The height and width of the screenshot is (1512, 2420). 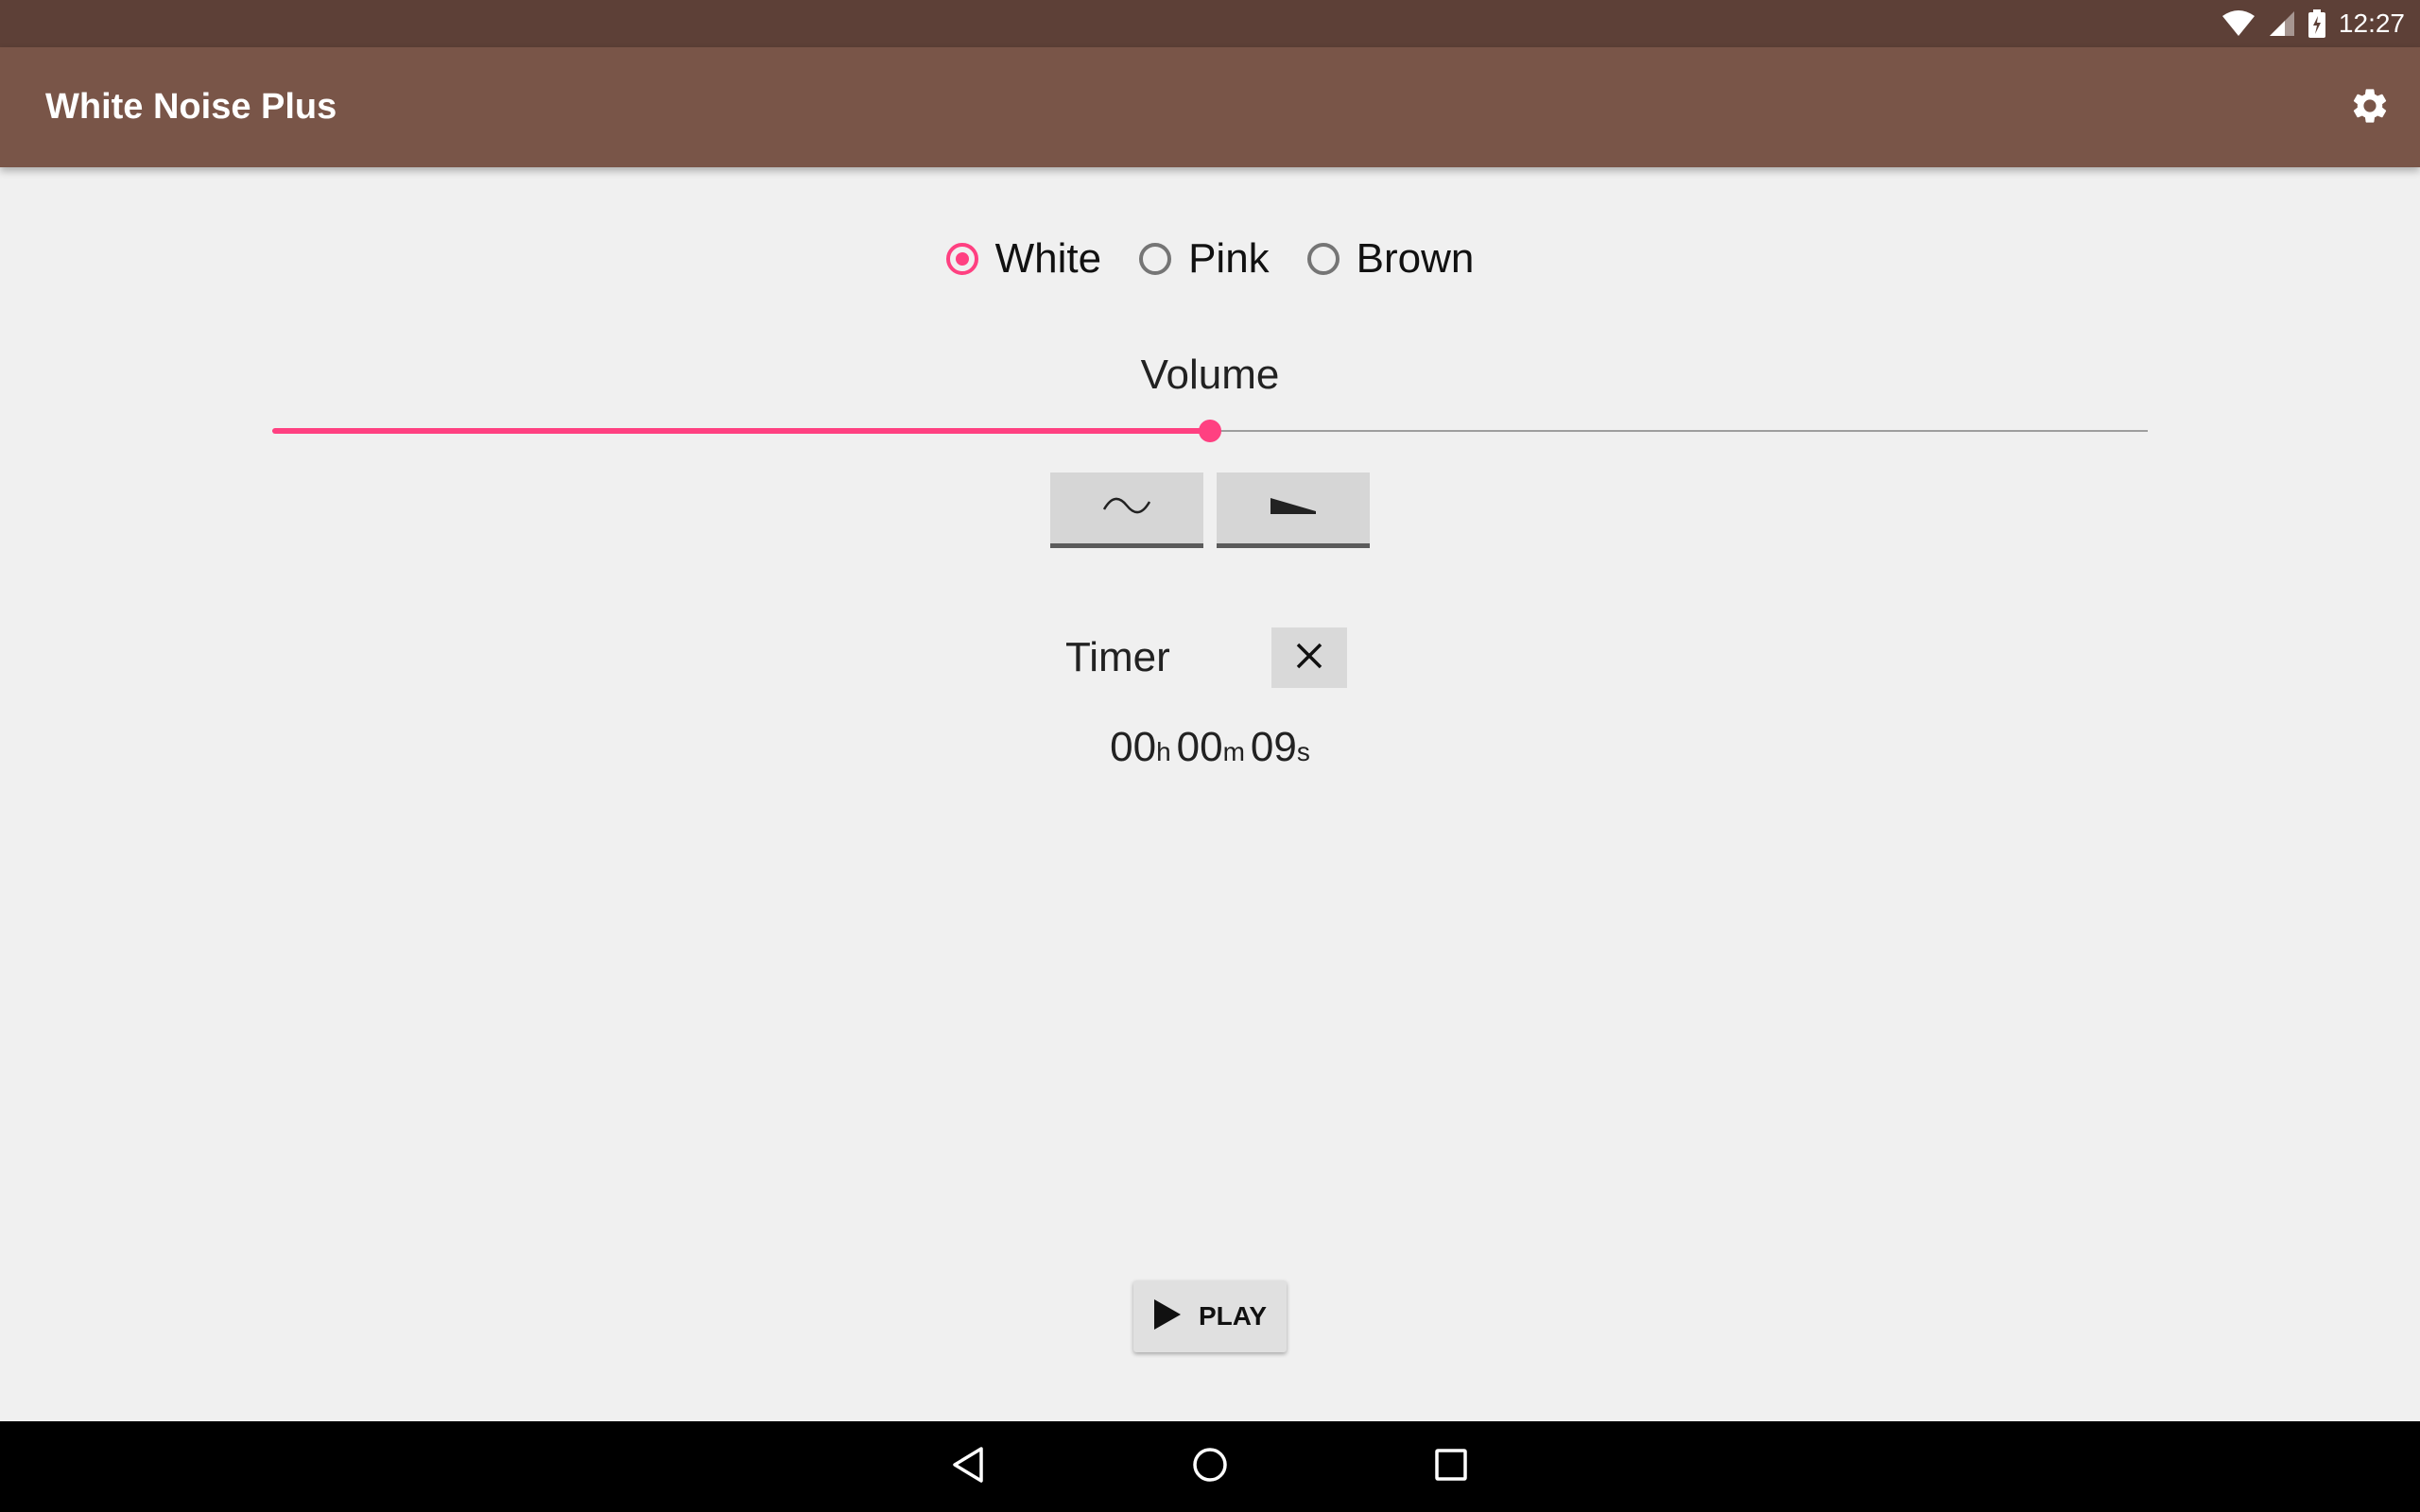 I want to click on nav-home-button, so click(x=1210, y=1466).